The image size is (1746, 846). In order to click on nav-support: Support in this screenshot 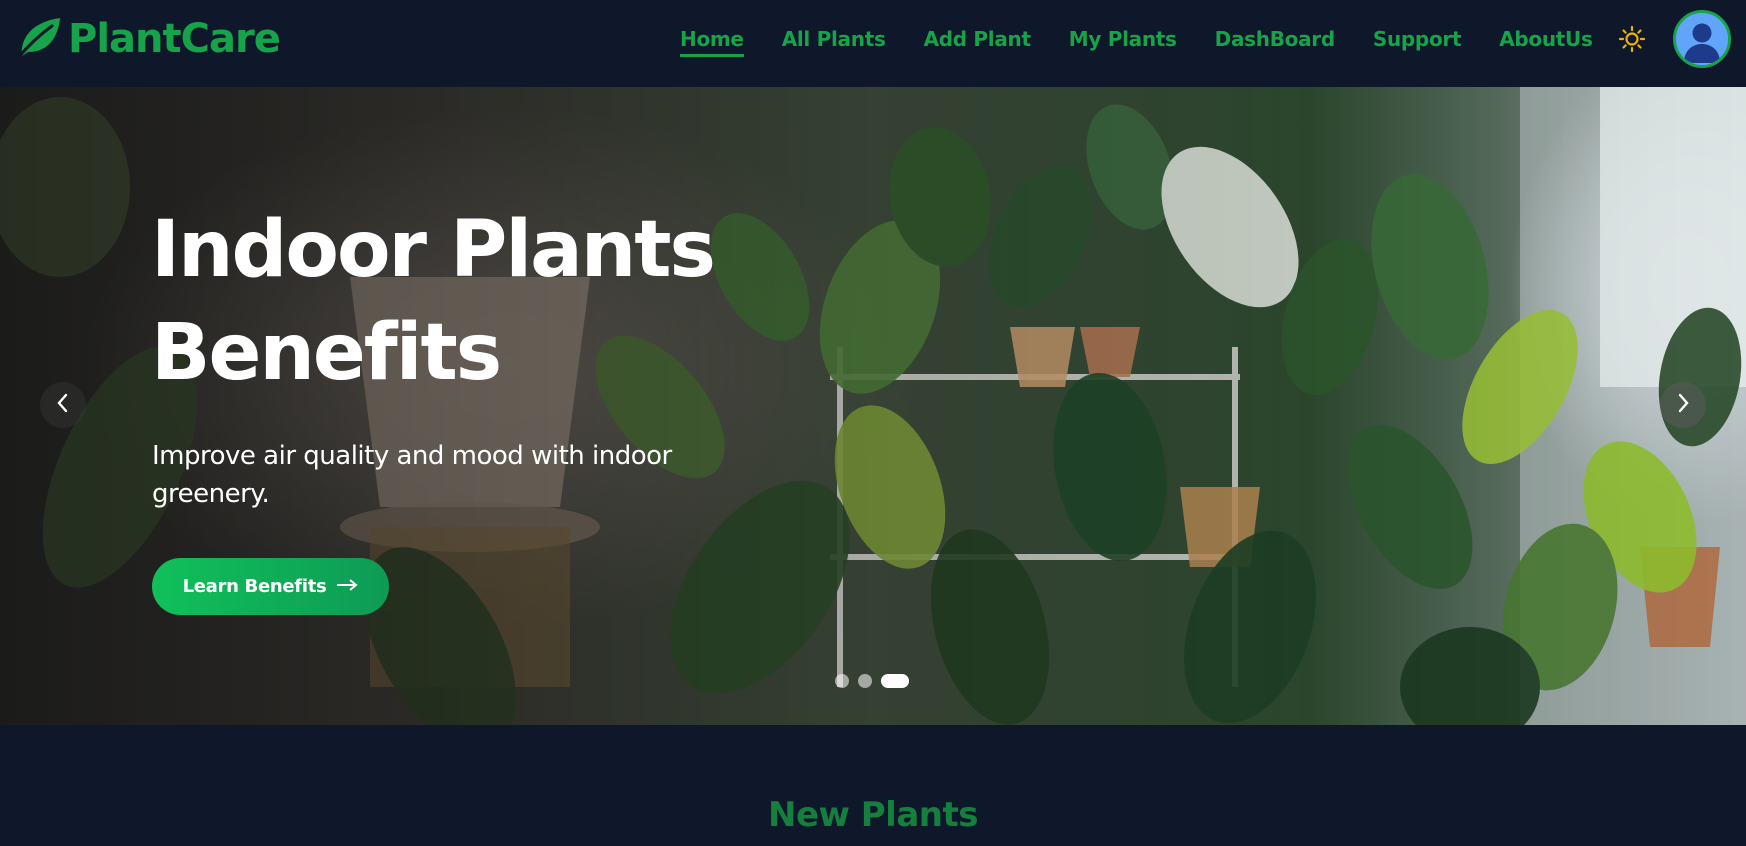, I will do `click(1417, 39)`.